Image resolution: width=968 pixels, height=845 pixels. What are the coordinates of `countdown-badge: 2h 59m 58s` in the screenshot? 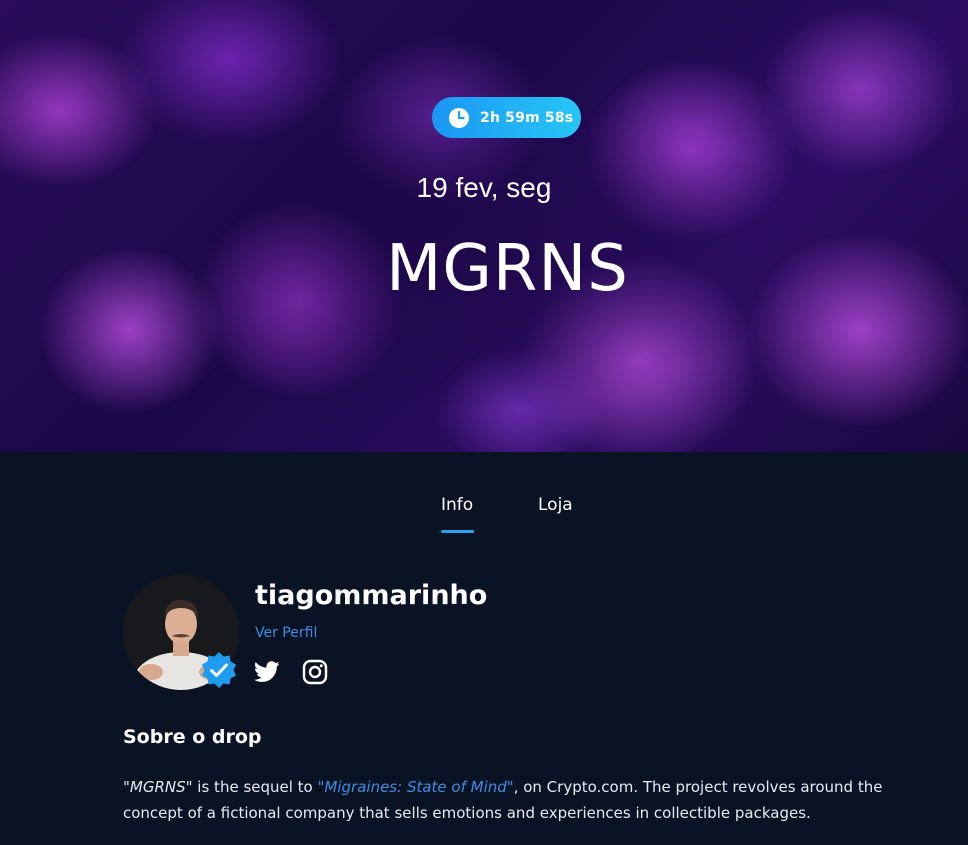 It's located at (506, 117).